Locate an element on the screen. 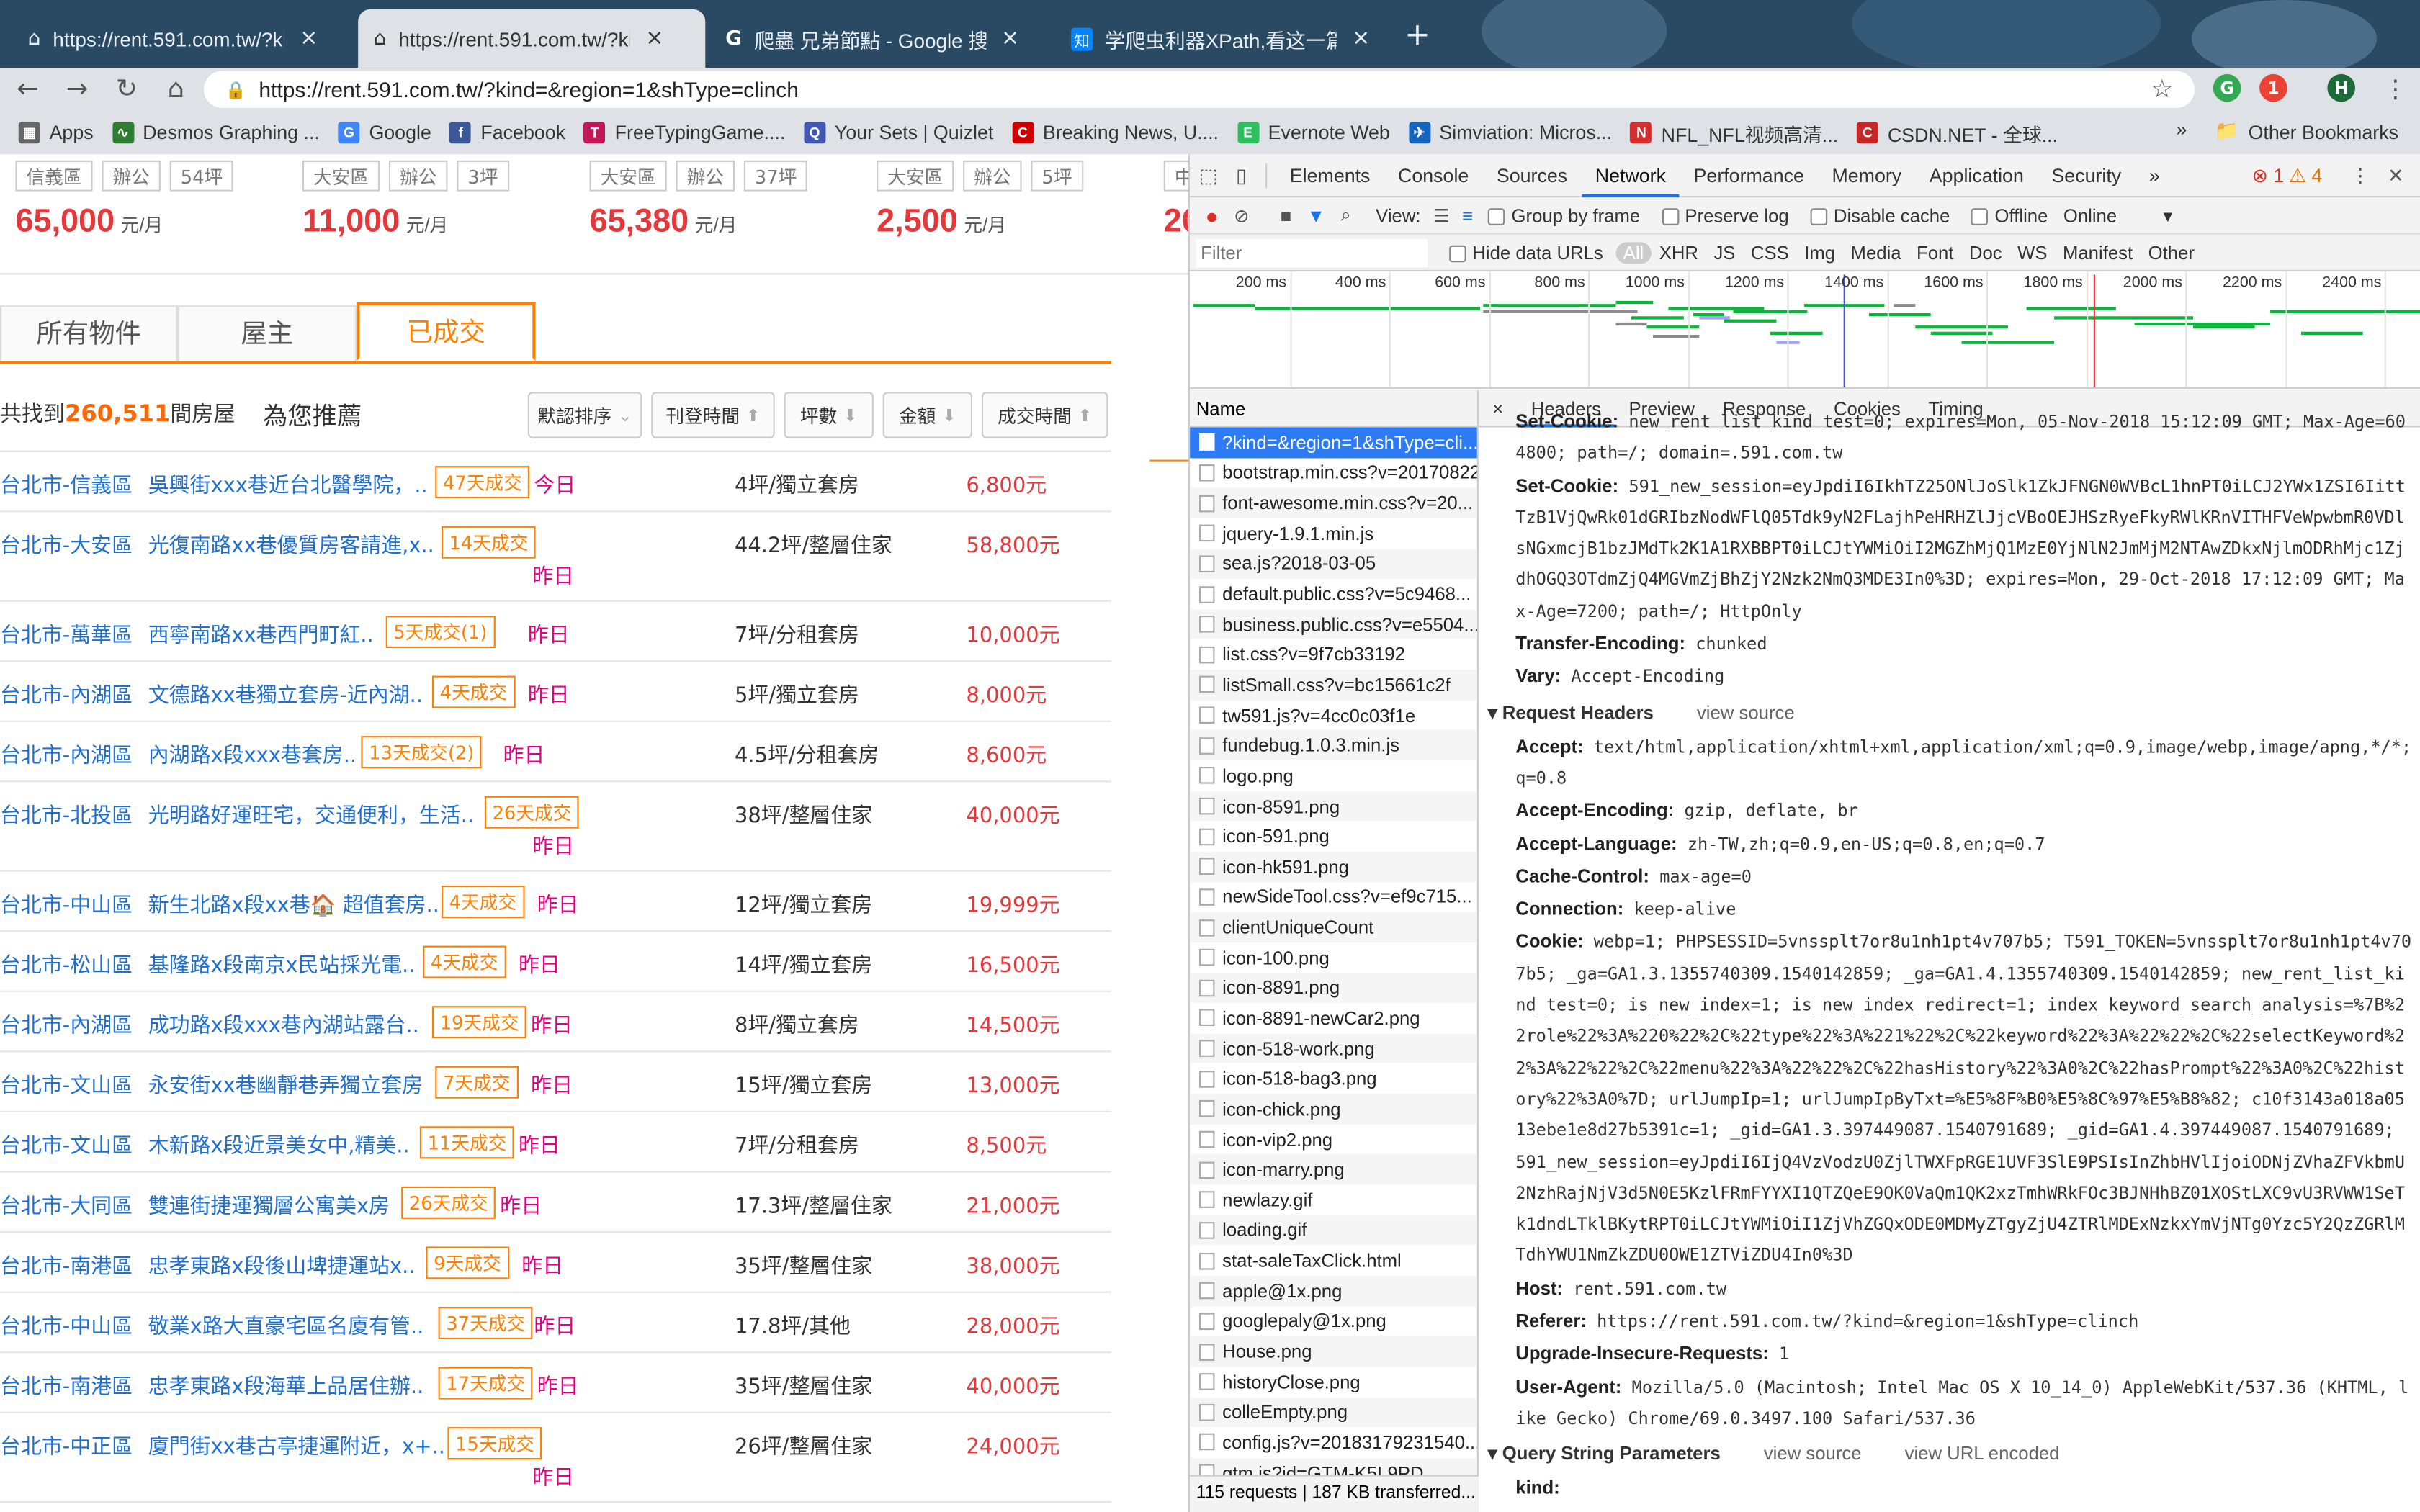 This screenshot has width=2420, height=1512. sort-price-button: 金額 ⬇ is located at coordinates (927, 415).